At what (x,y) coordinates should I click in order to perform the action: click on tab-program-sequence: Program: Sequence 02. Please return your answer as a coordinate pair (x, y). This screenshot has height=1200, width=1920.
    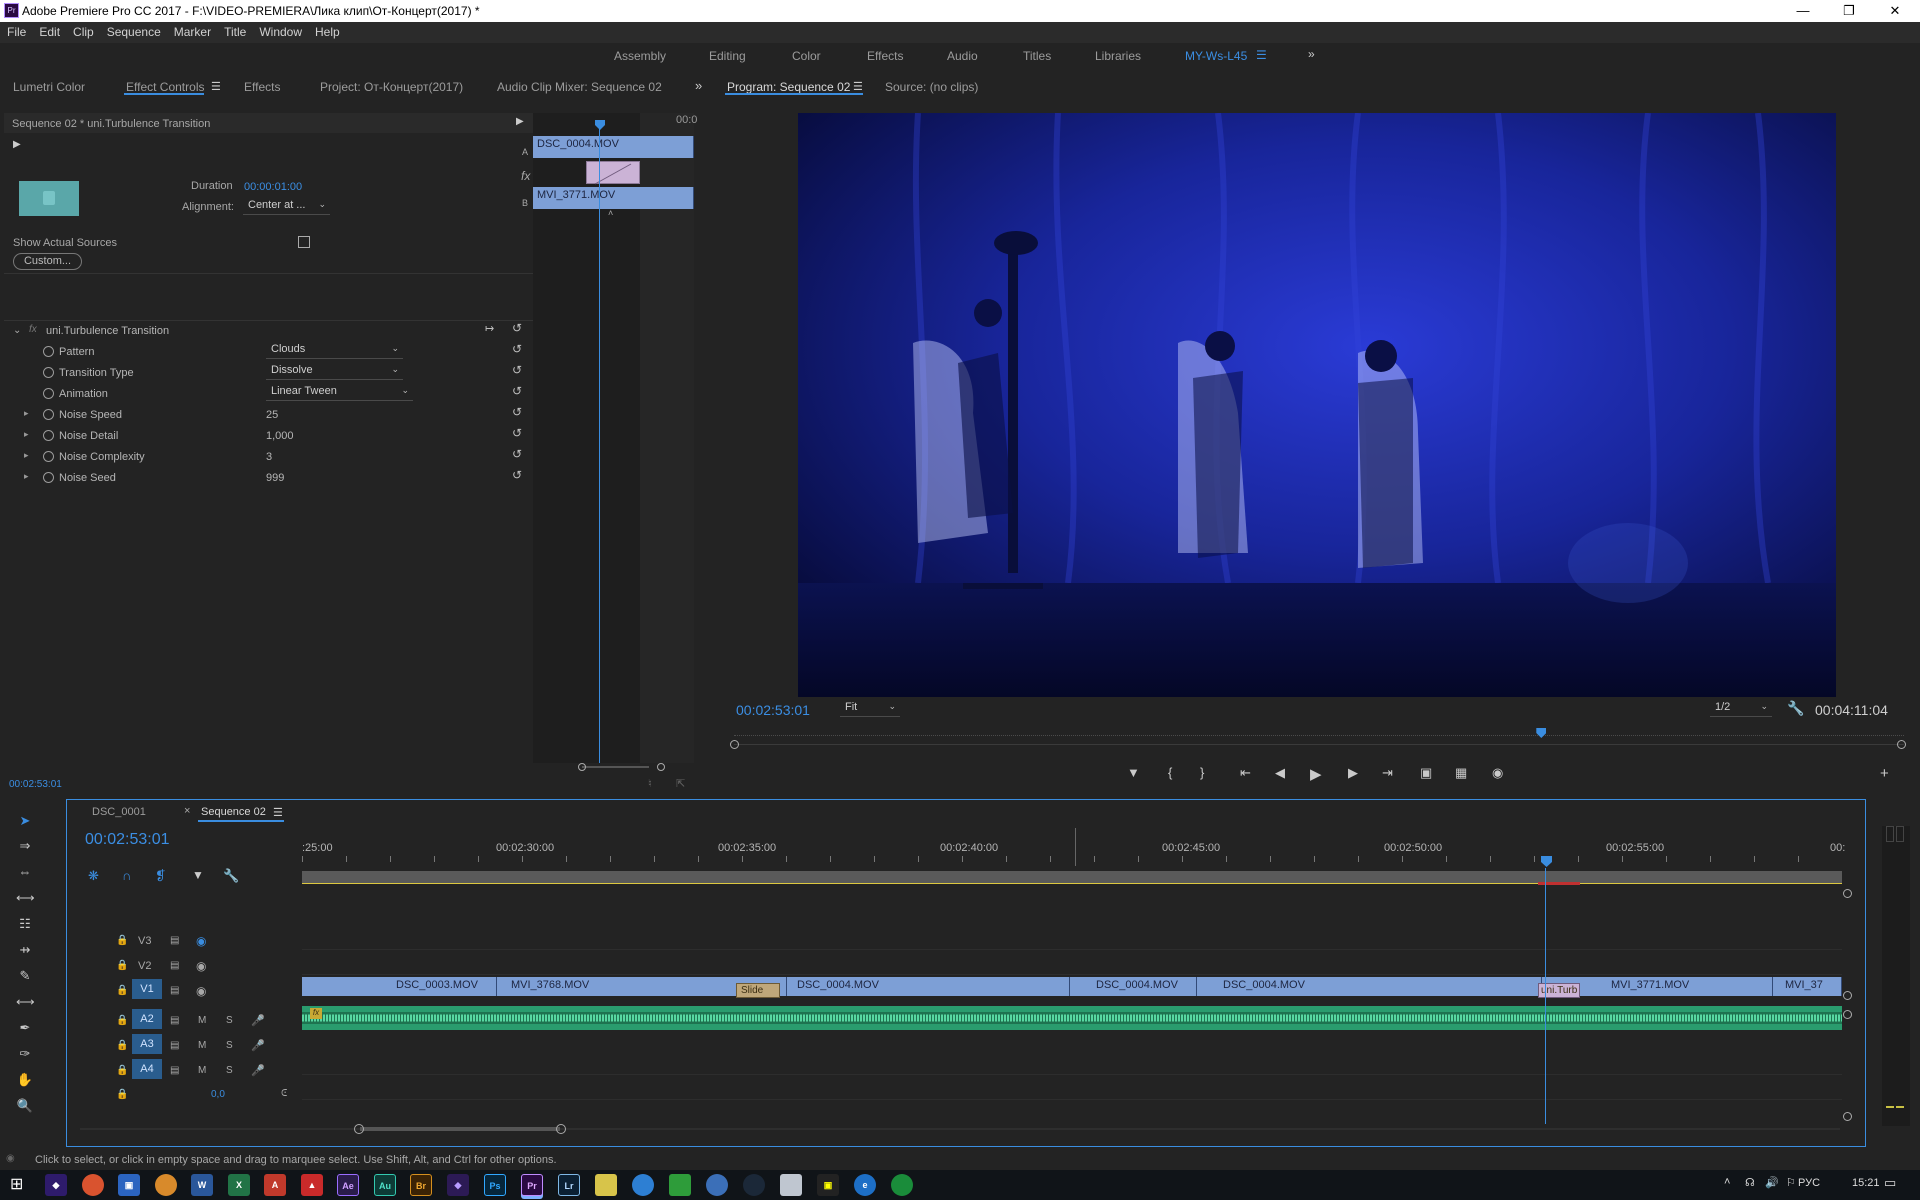
    Looking at the image, I should click on (788, 87).